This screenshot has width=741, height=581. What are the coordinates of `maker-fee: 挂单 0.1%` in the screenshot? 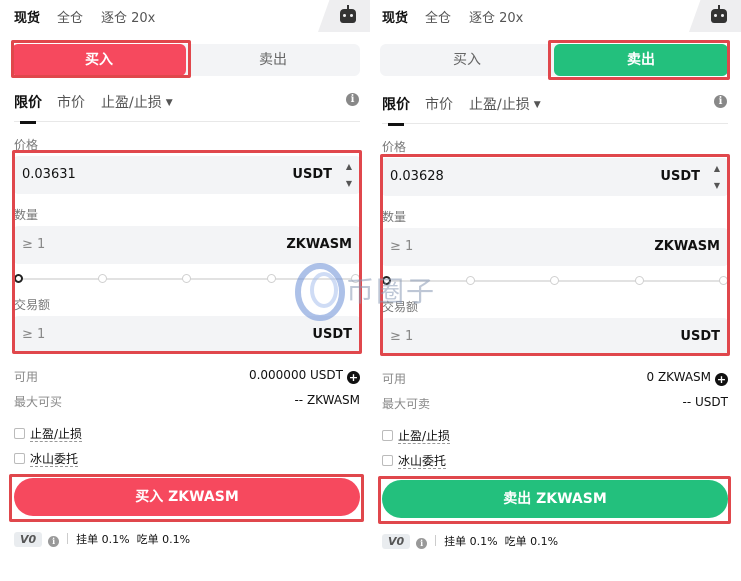 It's located at (103, 539).